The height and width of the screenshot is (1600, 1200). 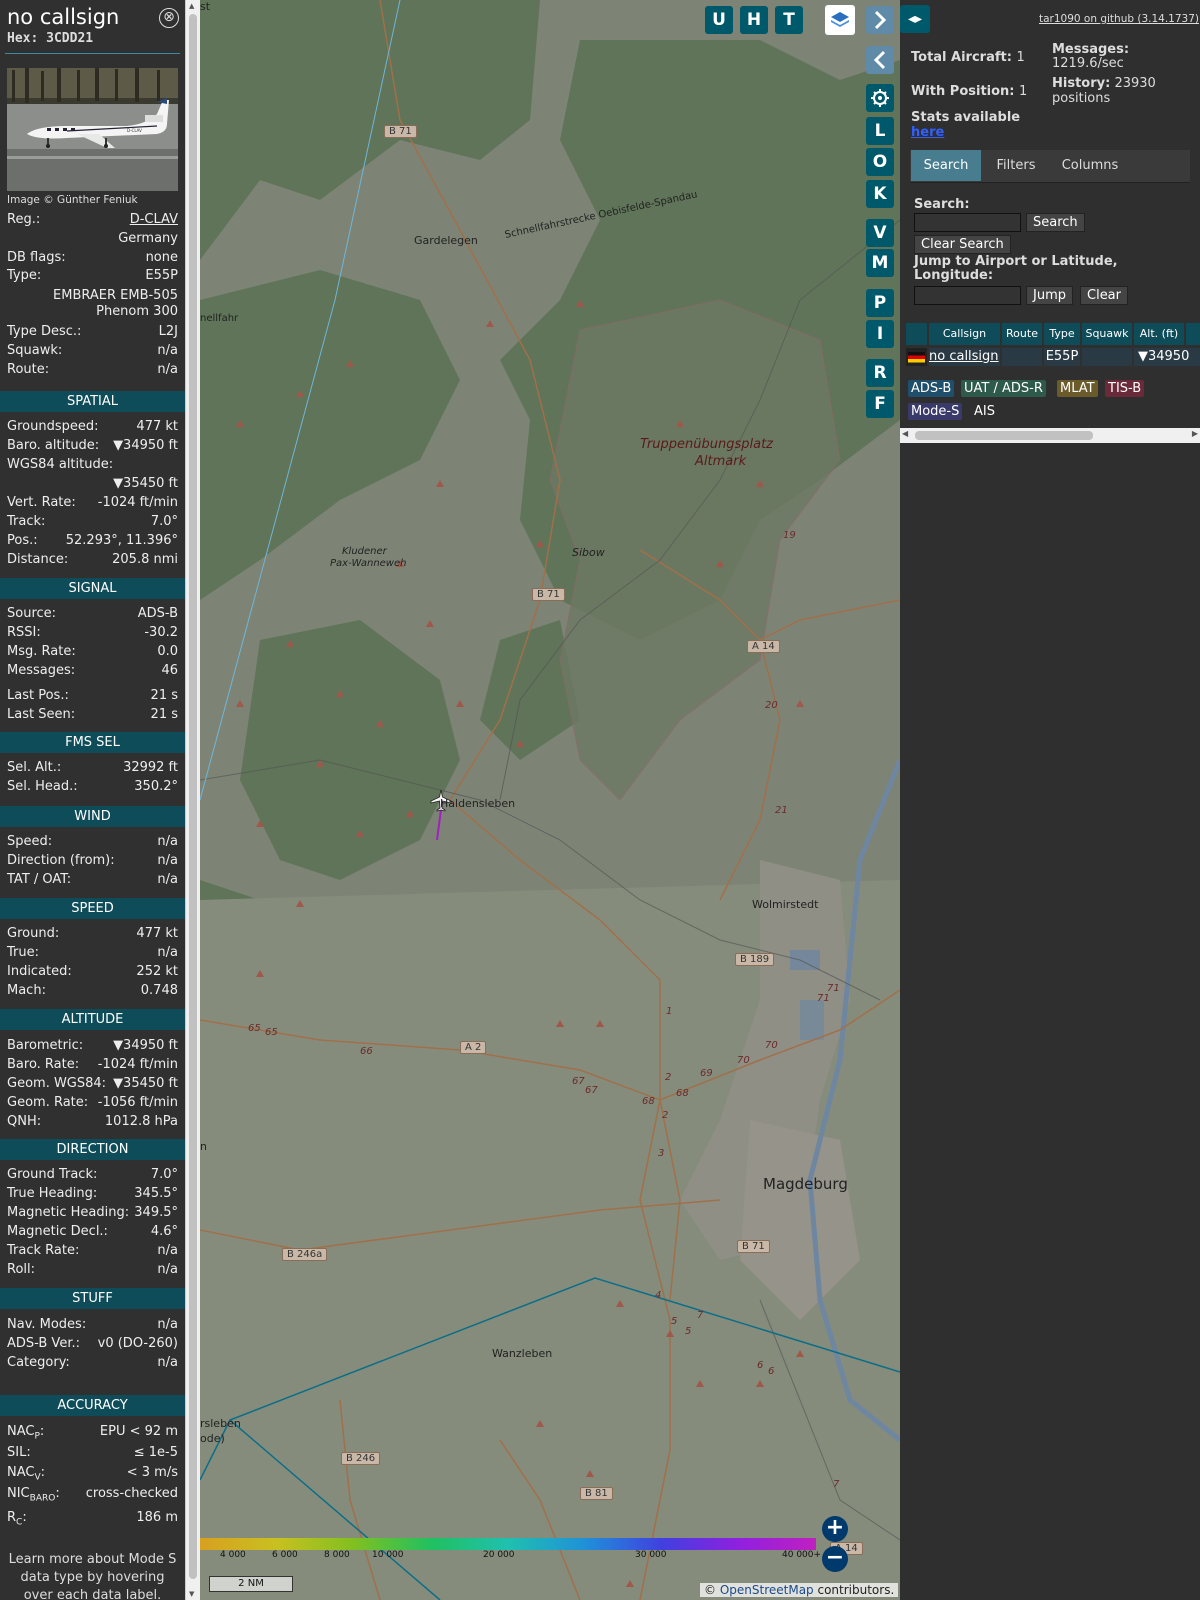 I want to click on table-horizontal-scrollbar: ◀ ▶, so click(x=1050, y=435).